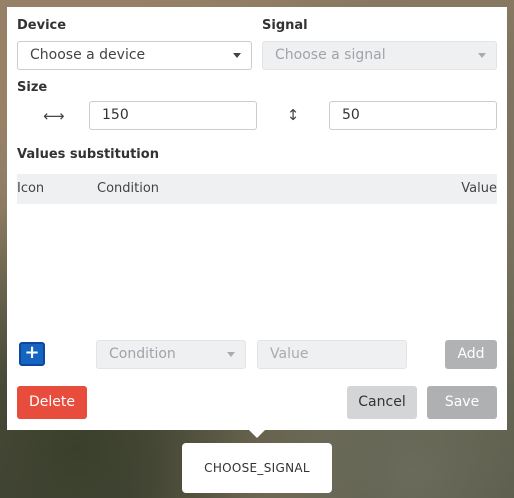 Image resolution: width=514 pixels, height=498 pixels. I want to click on save-button: Save, so click(462, 402).